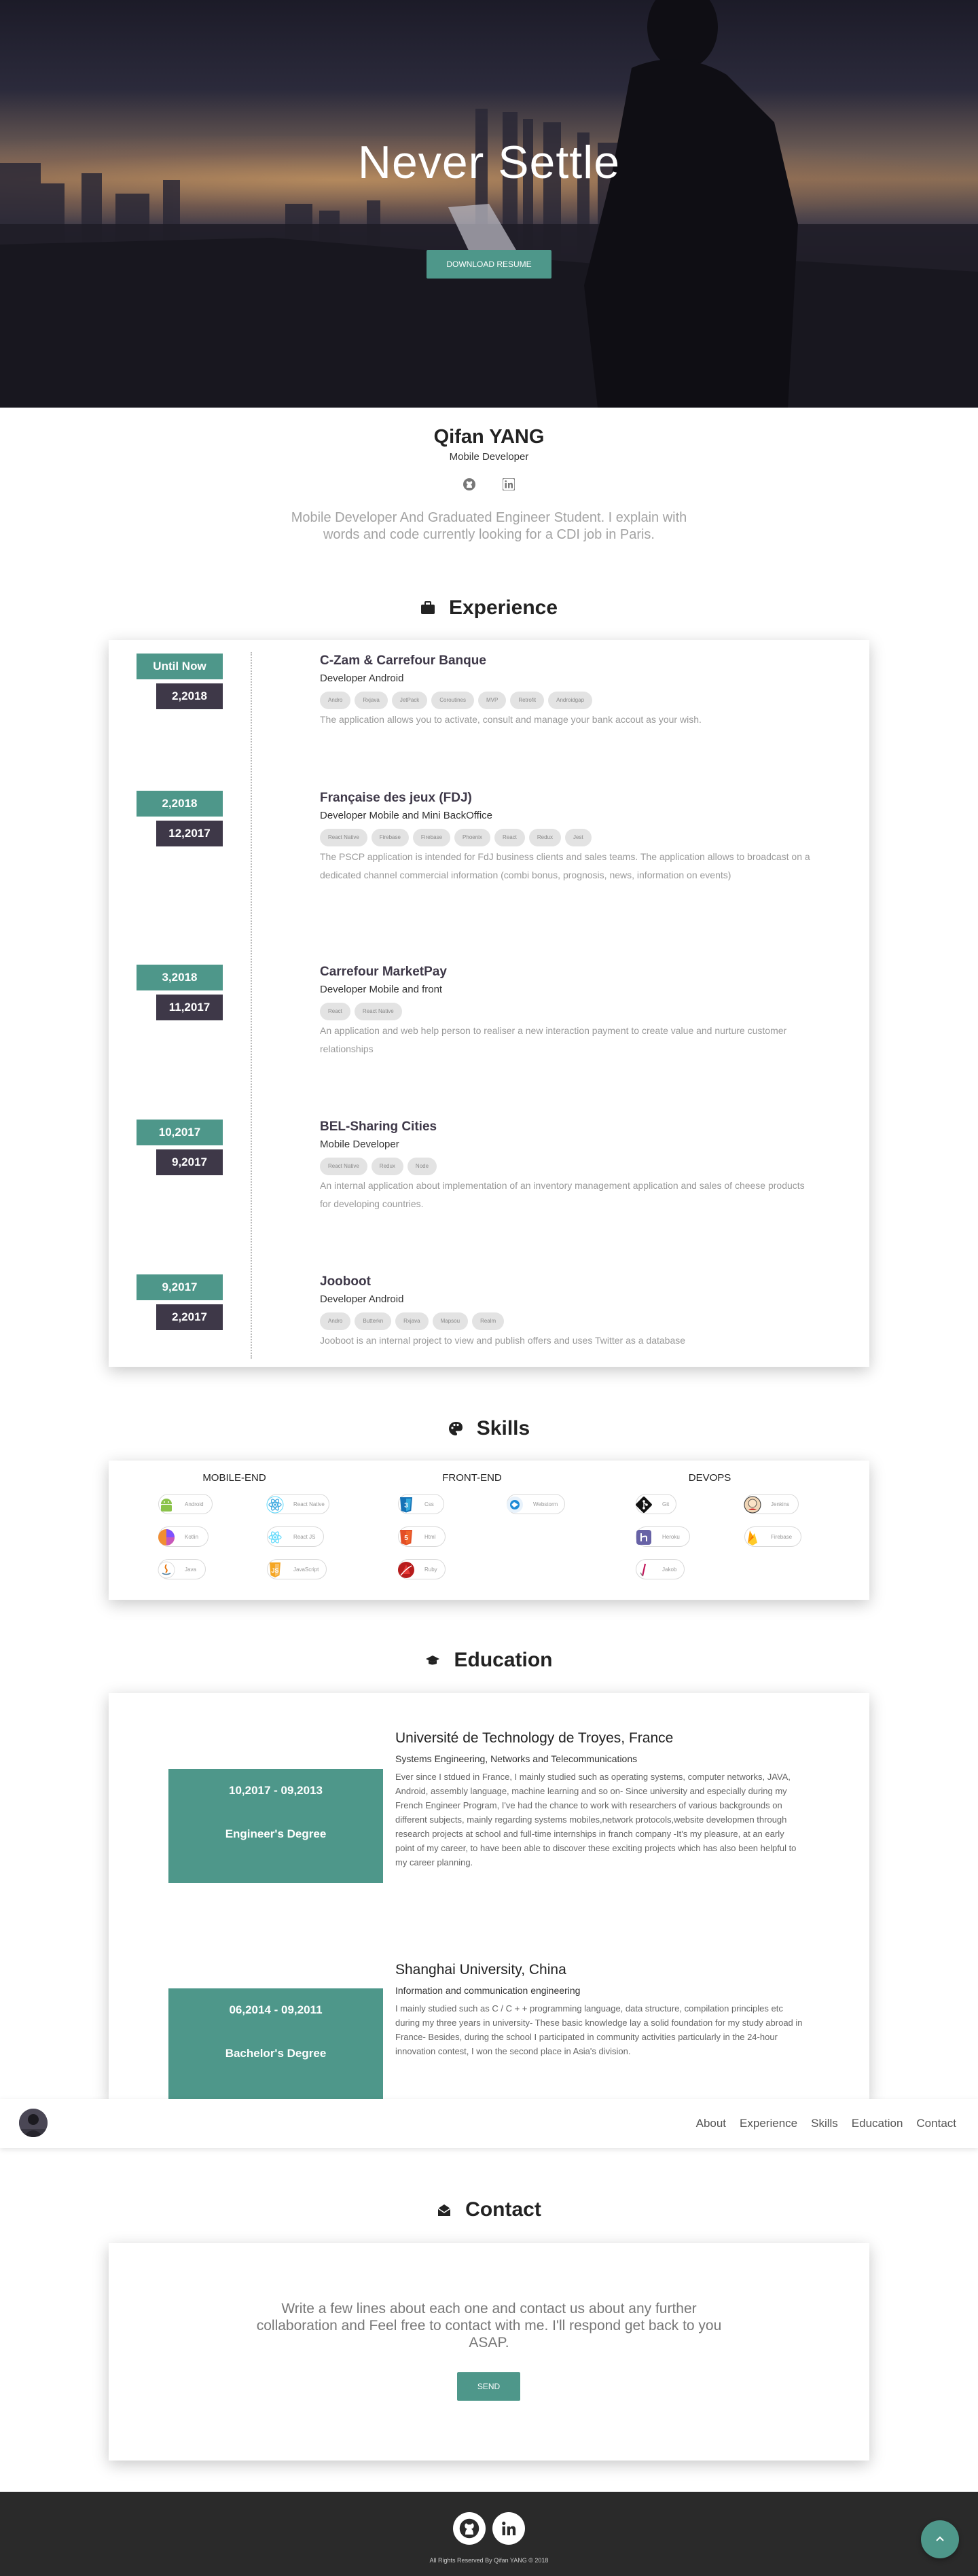  I want to click on skill-pill: Webstorm, so click(536, 1504).